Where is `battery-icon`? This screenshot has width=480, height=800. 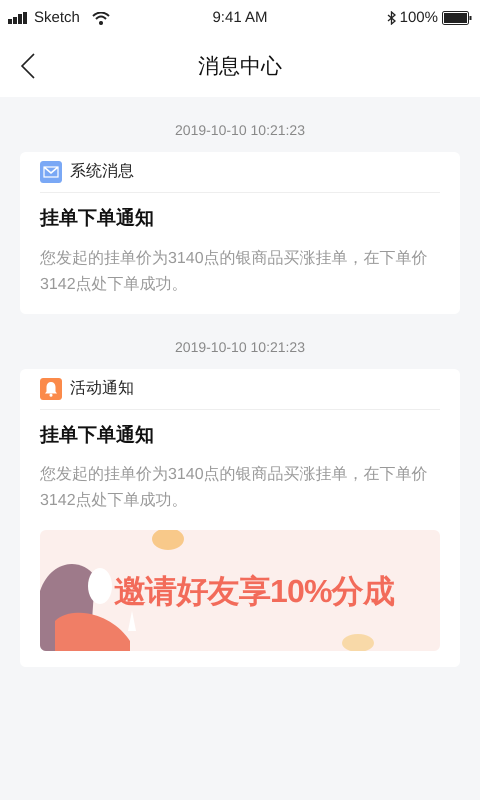
battery-icon is located at coordinates (457, 18).